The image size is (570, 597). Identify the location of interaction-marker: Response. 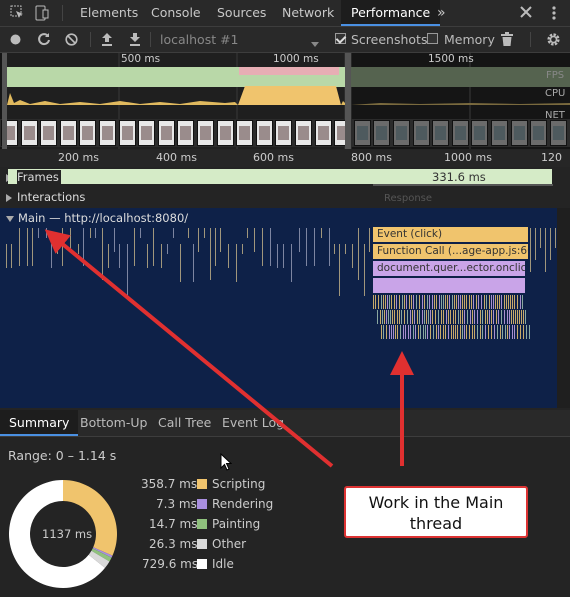
(408, 199).